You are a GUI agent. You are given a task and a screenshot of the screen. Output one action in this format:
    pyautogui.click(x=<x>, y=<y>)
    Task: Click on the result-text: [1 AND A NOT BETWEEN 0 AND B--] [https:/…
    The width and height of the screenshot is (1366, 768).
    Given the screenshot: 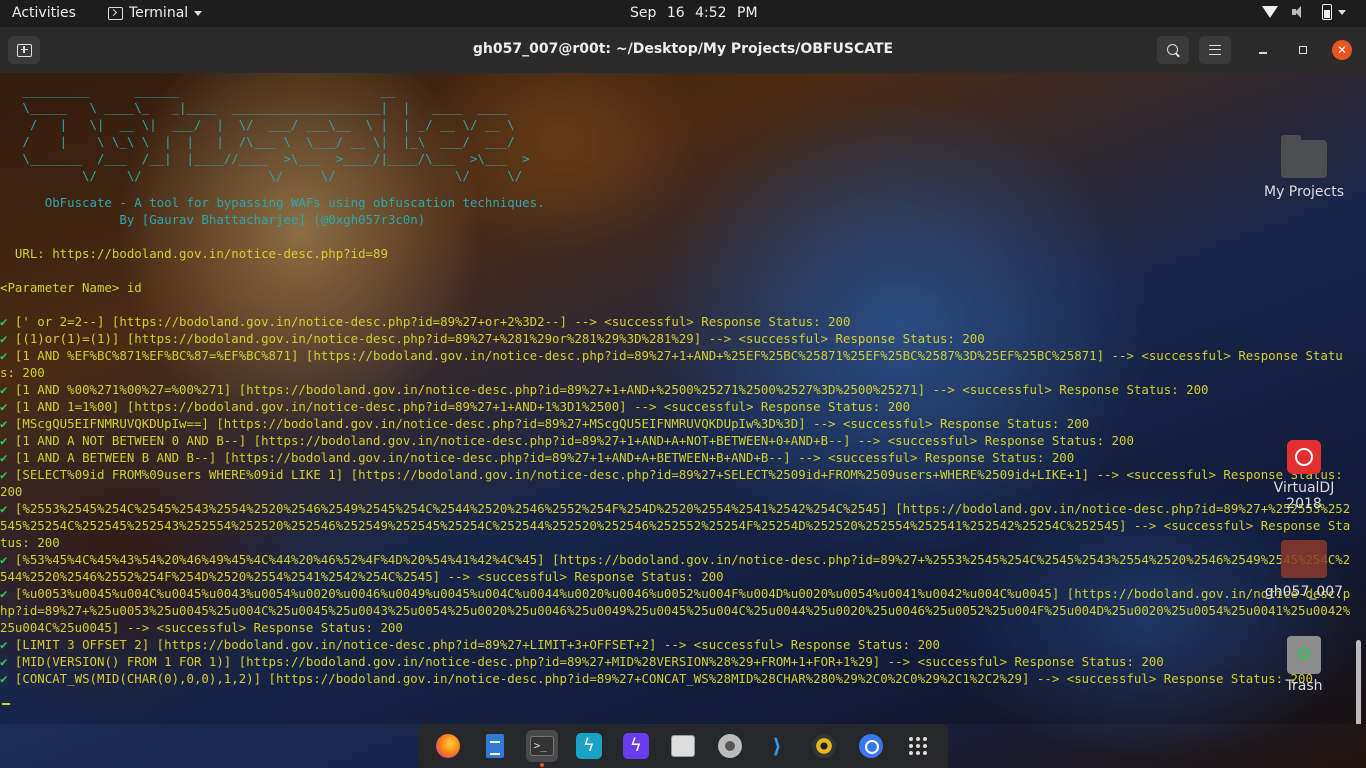 What is the action you would take?
    pyautogui.click(x=570, y=440)
    